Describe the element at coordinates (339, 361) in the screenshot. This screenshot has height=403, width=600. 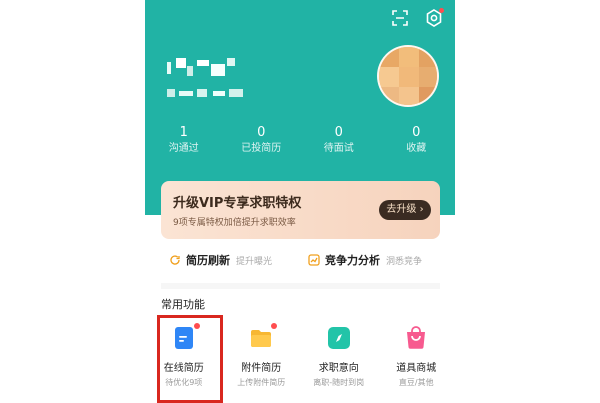
I see `tool-job-intention: 求职意向 离职-随时到岗` at that location.